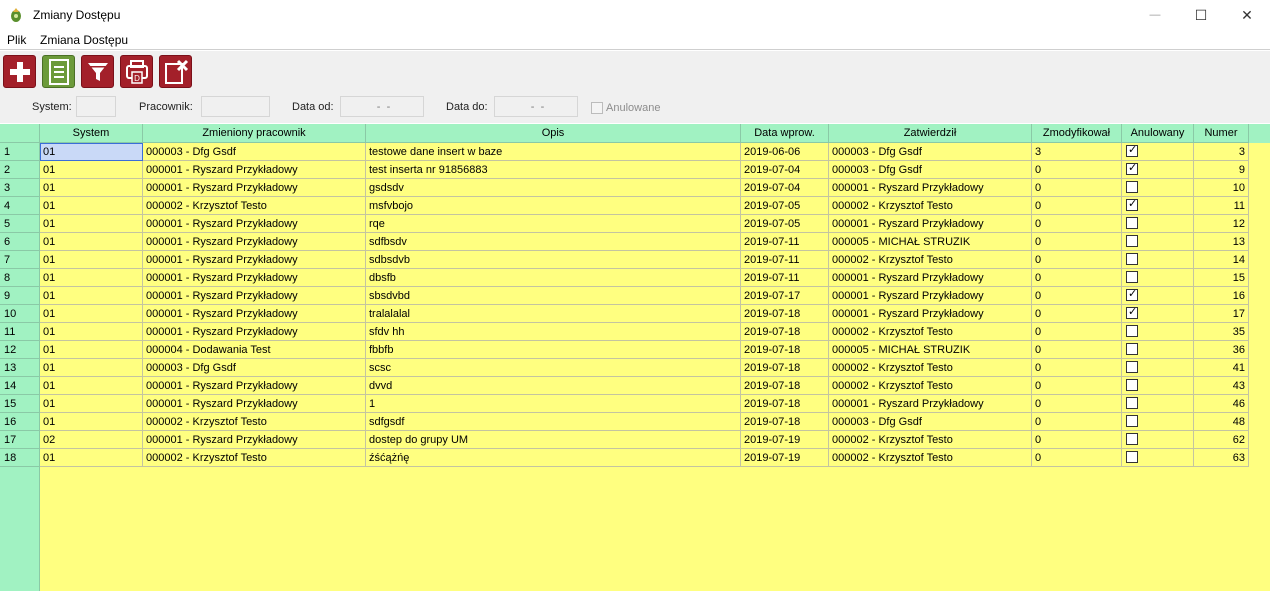 This screenshot has width=1270, height=591. Describe the element at coordinates (20, 278) in the screenshot. I see `row-number: 8` at that location.